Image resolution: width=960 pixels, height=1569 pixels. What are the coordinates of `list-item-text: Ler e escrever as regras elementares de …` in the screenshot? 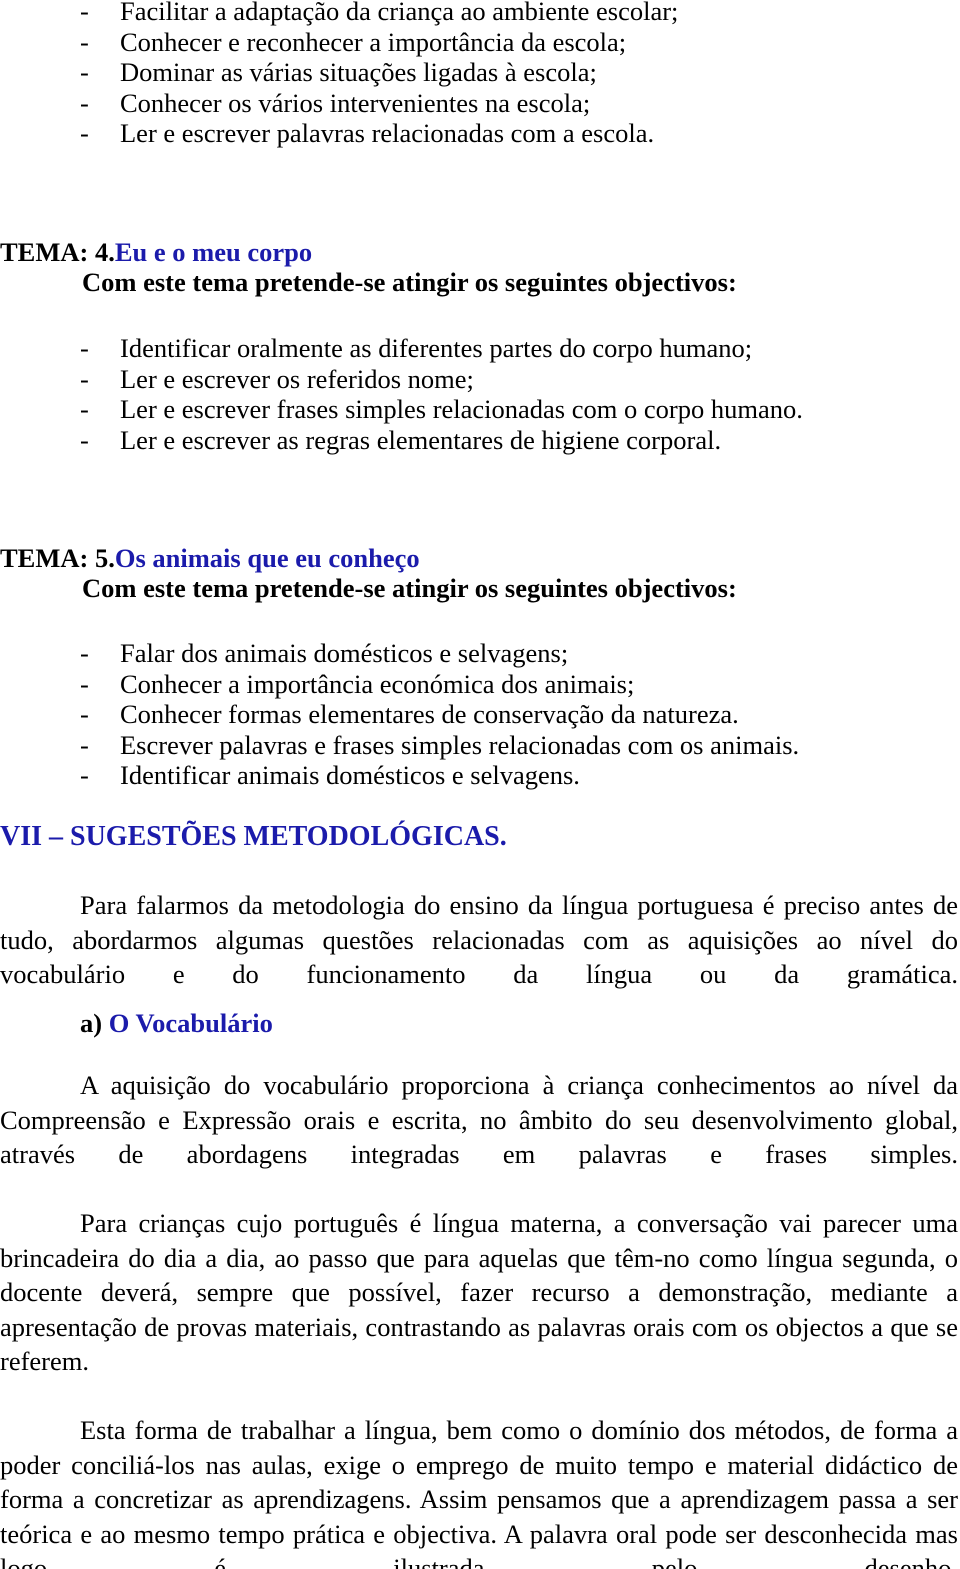 It's located at (421, 439).